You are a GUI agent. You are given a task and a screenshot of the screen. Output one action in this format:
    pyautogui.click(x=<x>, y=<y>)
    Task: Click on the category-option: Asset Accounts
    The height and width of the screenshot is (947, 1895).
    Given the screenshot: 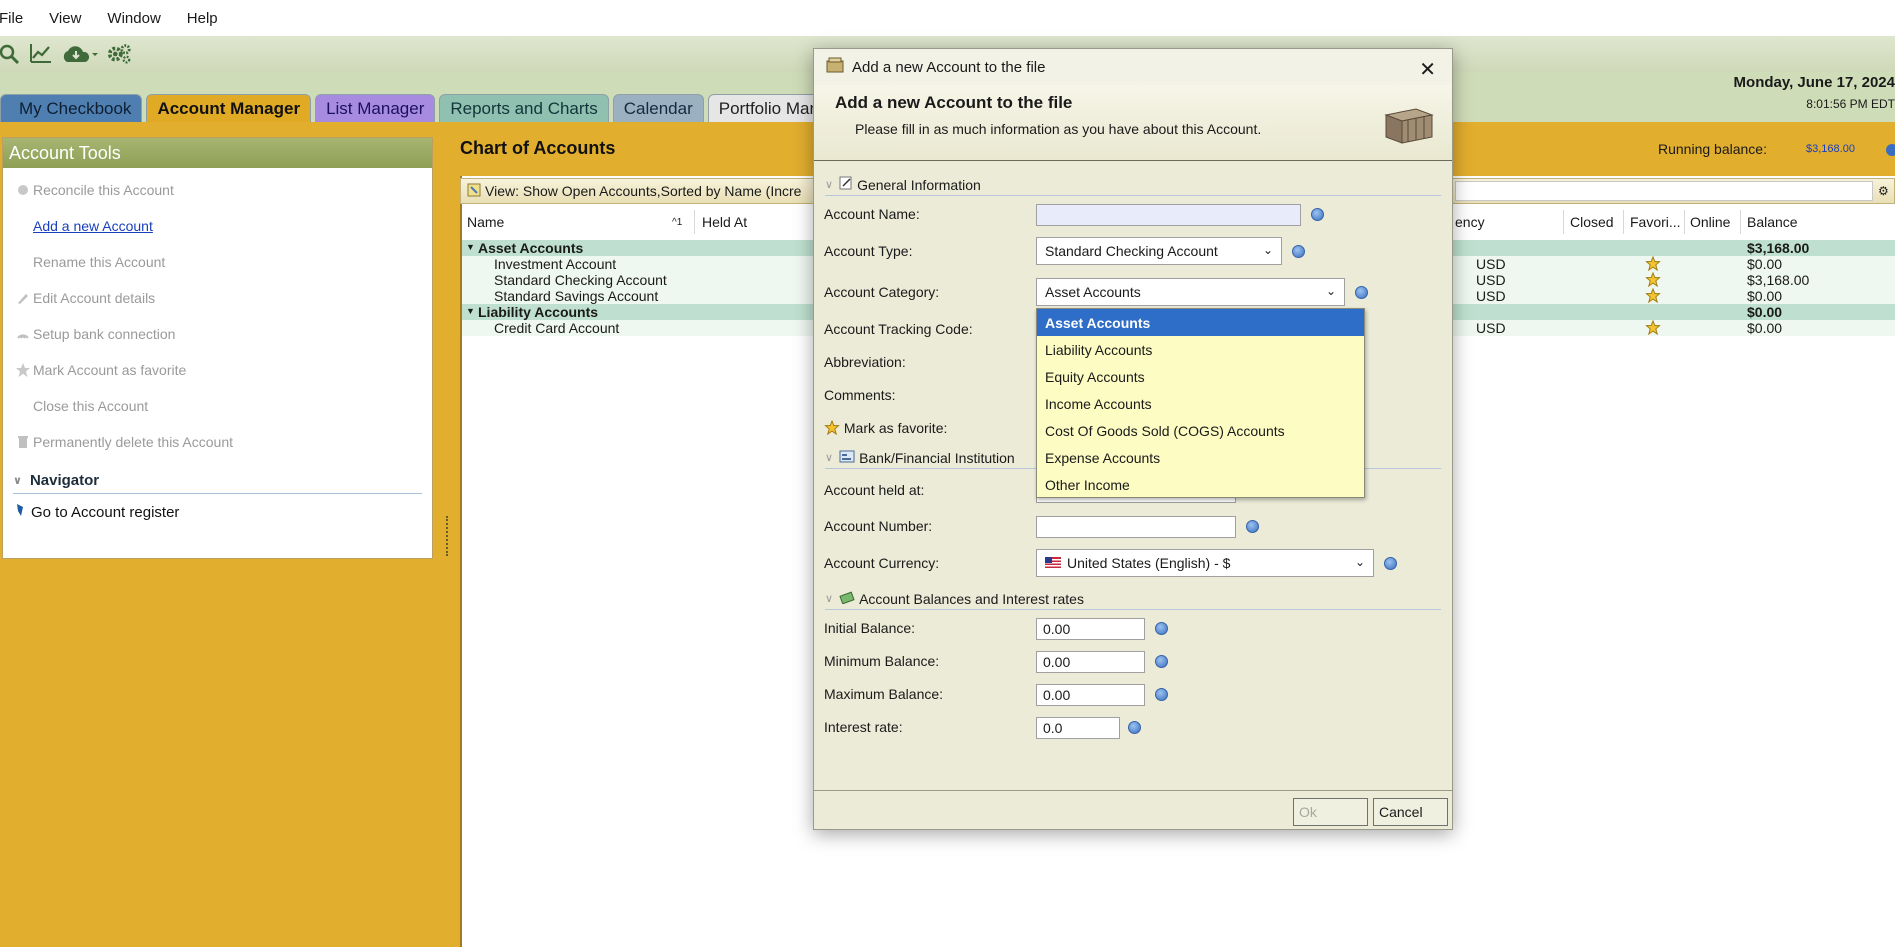 What is the action you would take?
    pyautogui.click(x=1200, y=322)
    